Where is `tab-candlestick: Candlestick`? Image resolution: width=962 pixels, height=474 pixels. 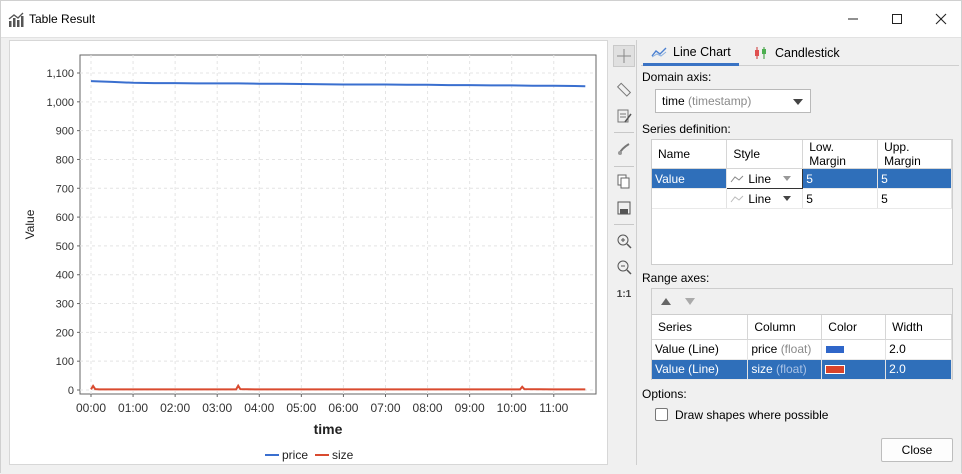 tab-candlestick: Candlestick is located at coordinates (796, 53).